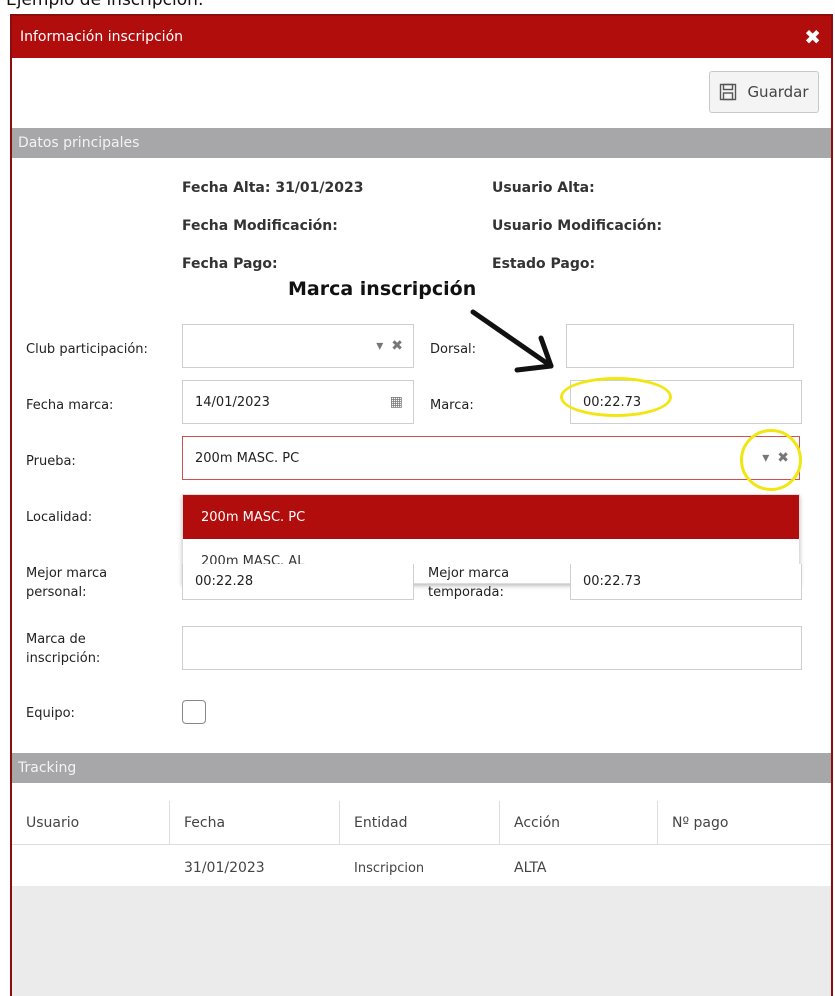 The height and width of the screenshot is (996, 835). I want to click on page-caption: Ejemplo de inscripción:, so click(105, 5).